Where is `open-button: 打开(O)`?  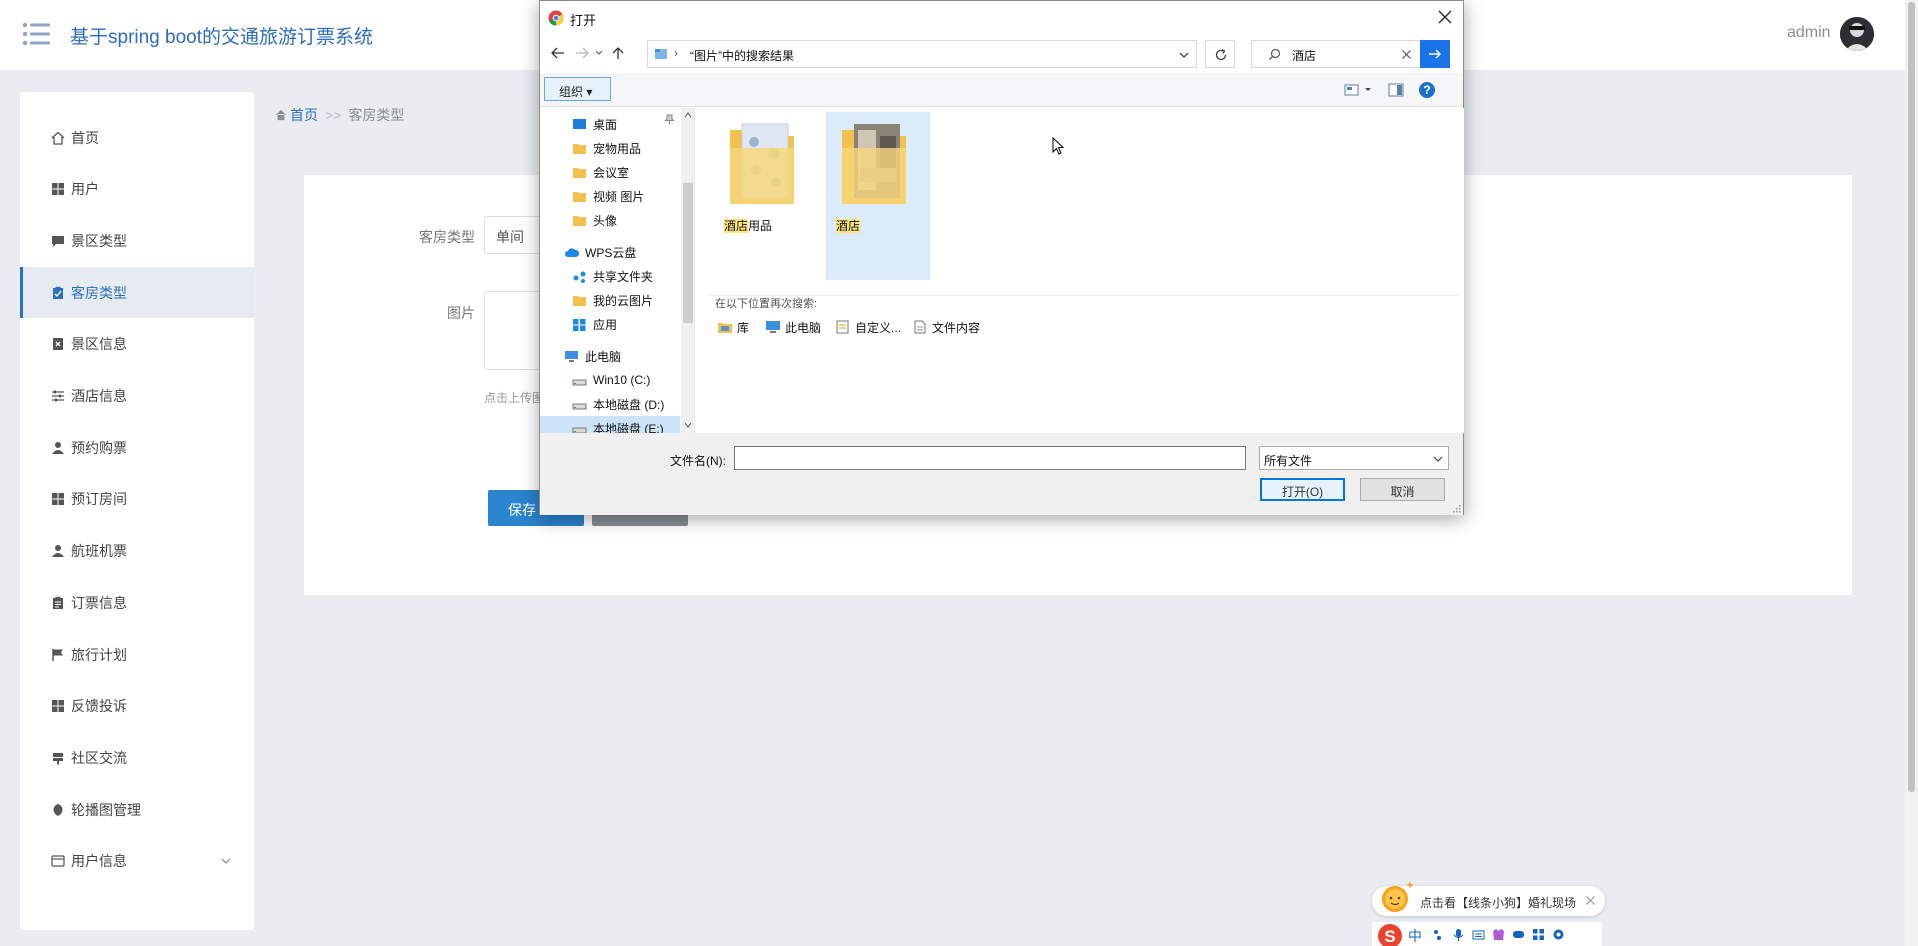
open-button: 打开(O) is located at coordinates (1302, 489).